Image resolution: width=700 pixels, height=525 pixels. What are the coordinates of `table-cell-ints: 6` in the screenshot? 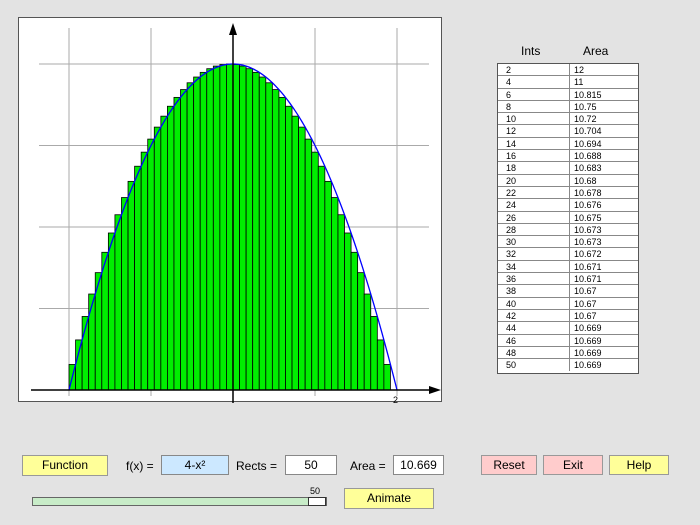 It's located at (534, 94).